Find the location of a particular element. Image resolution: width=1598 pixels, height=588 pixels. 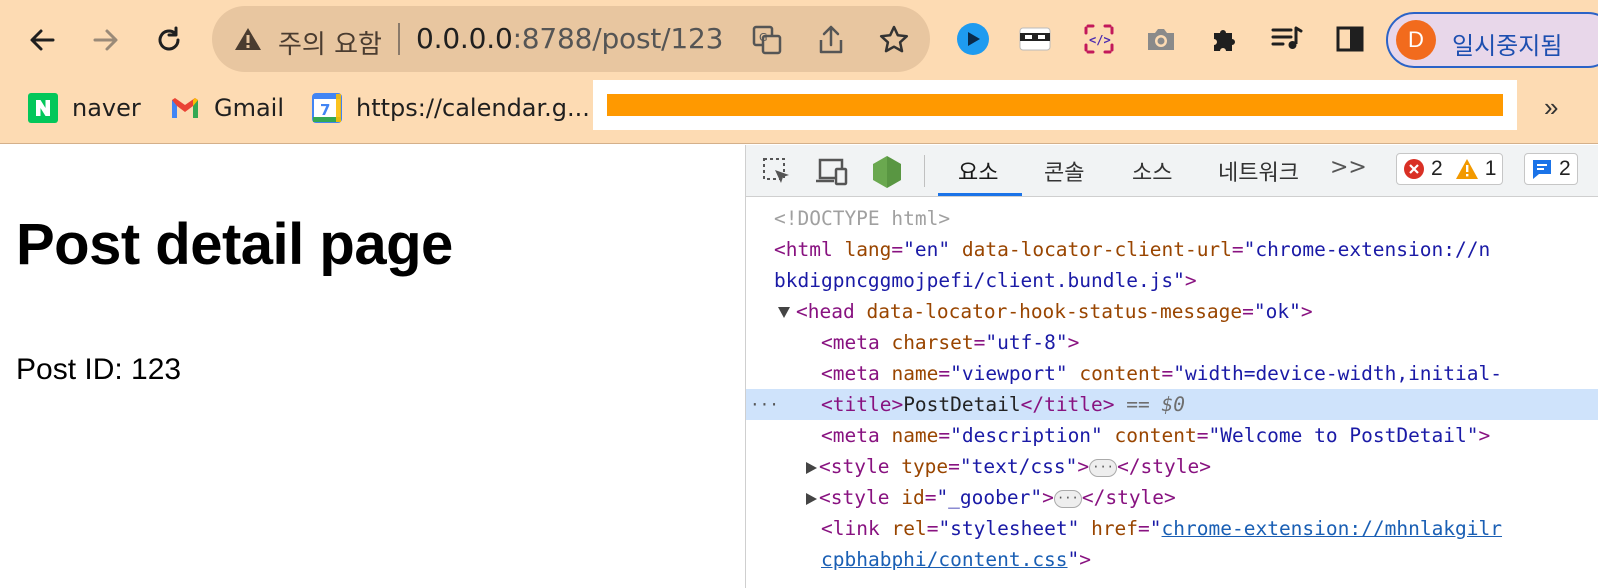

url-host: 0.0.0.0 is located at coordinates (464, 38).